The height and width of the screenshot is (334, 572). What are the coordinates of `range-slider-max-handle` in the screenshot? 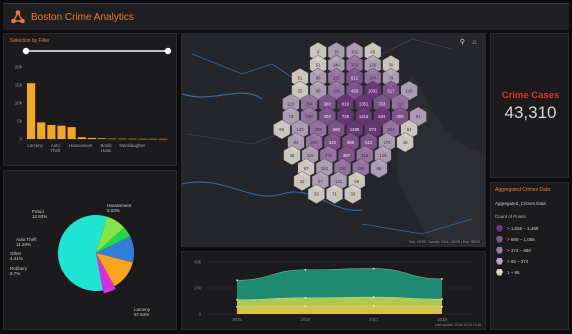 It's located at (168, 51).